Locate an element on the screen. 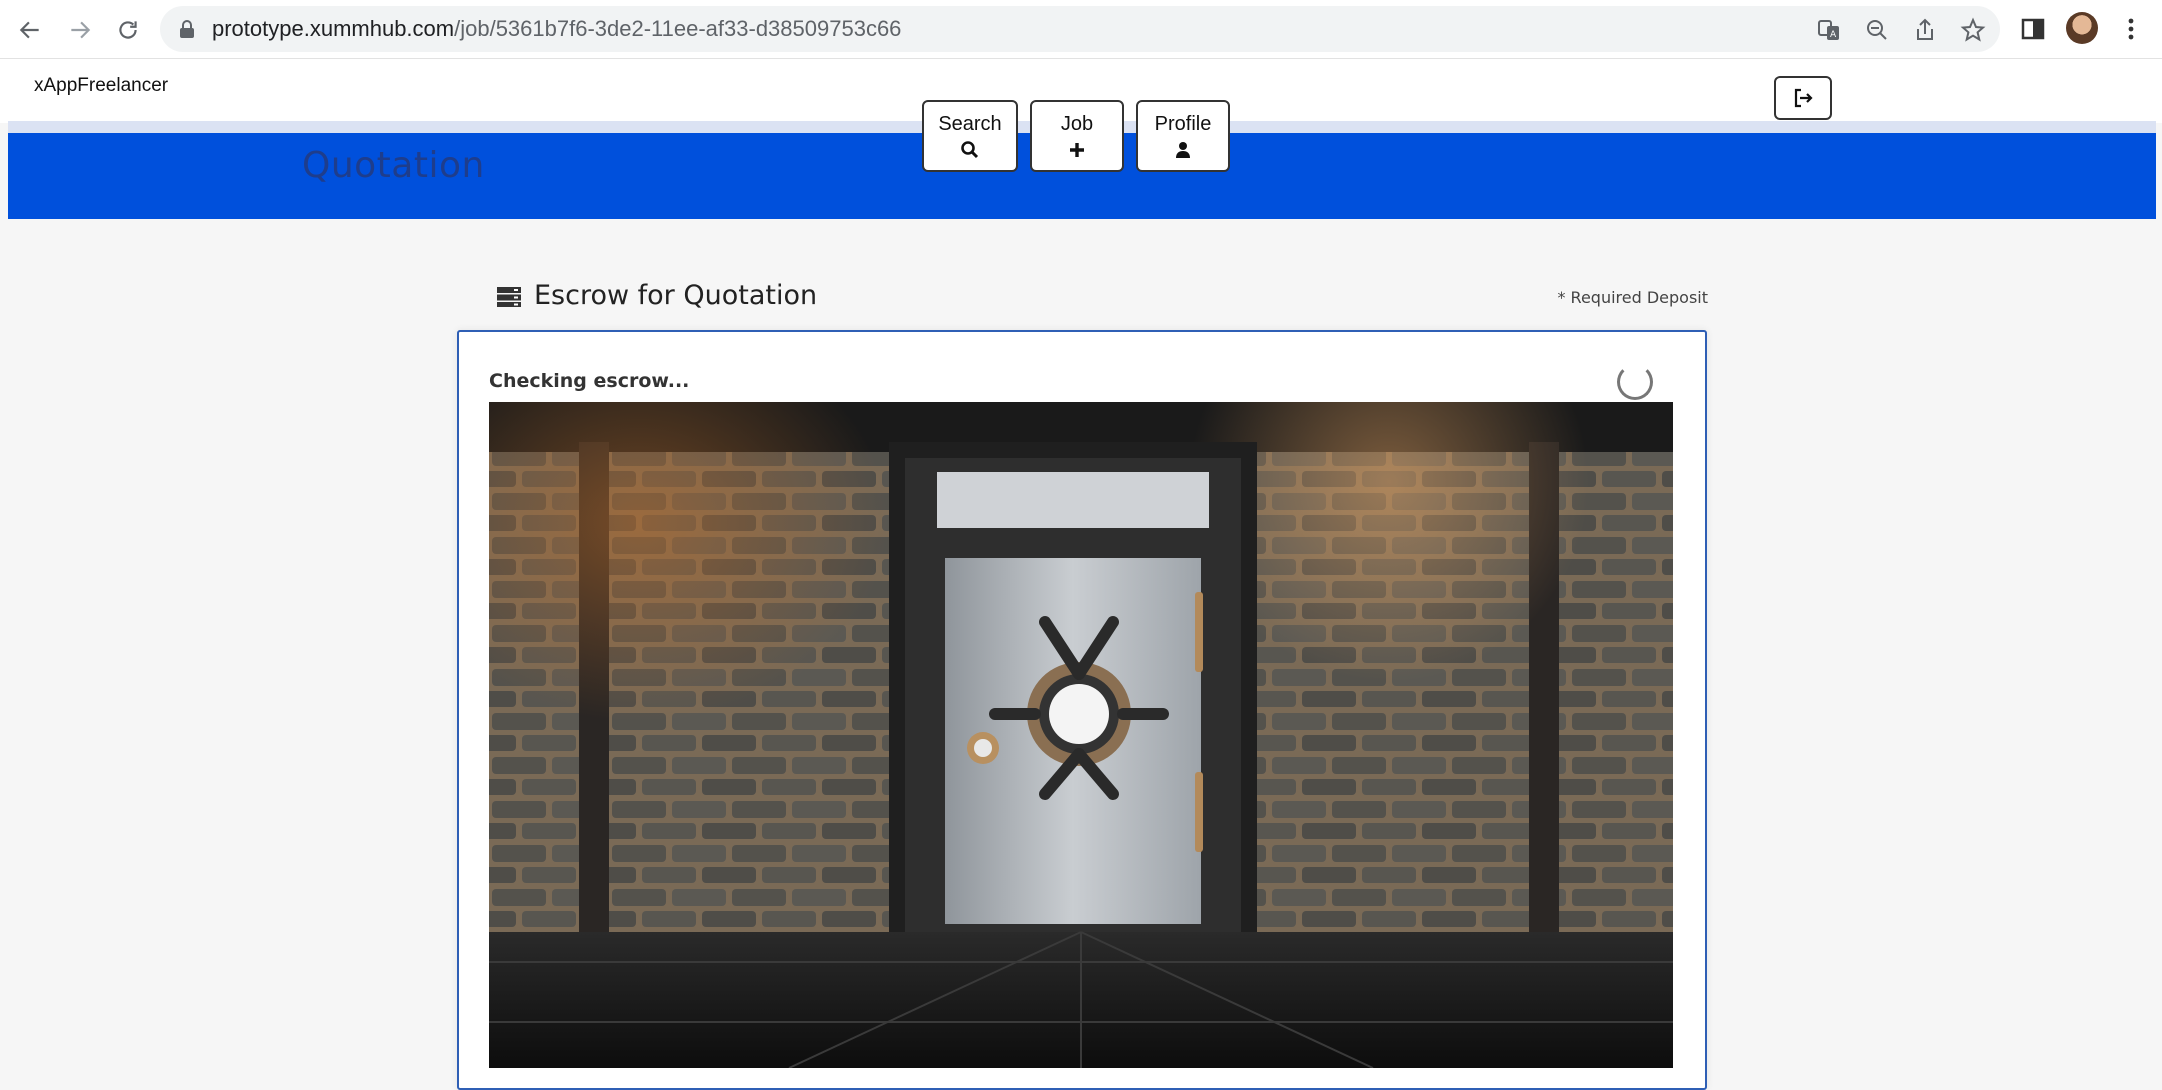  brand-name: xAppFreelancer is located at coordinates (101, 86).